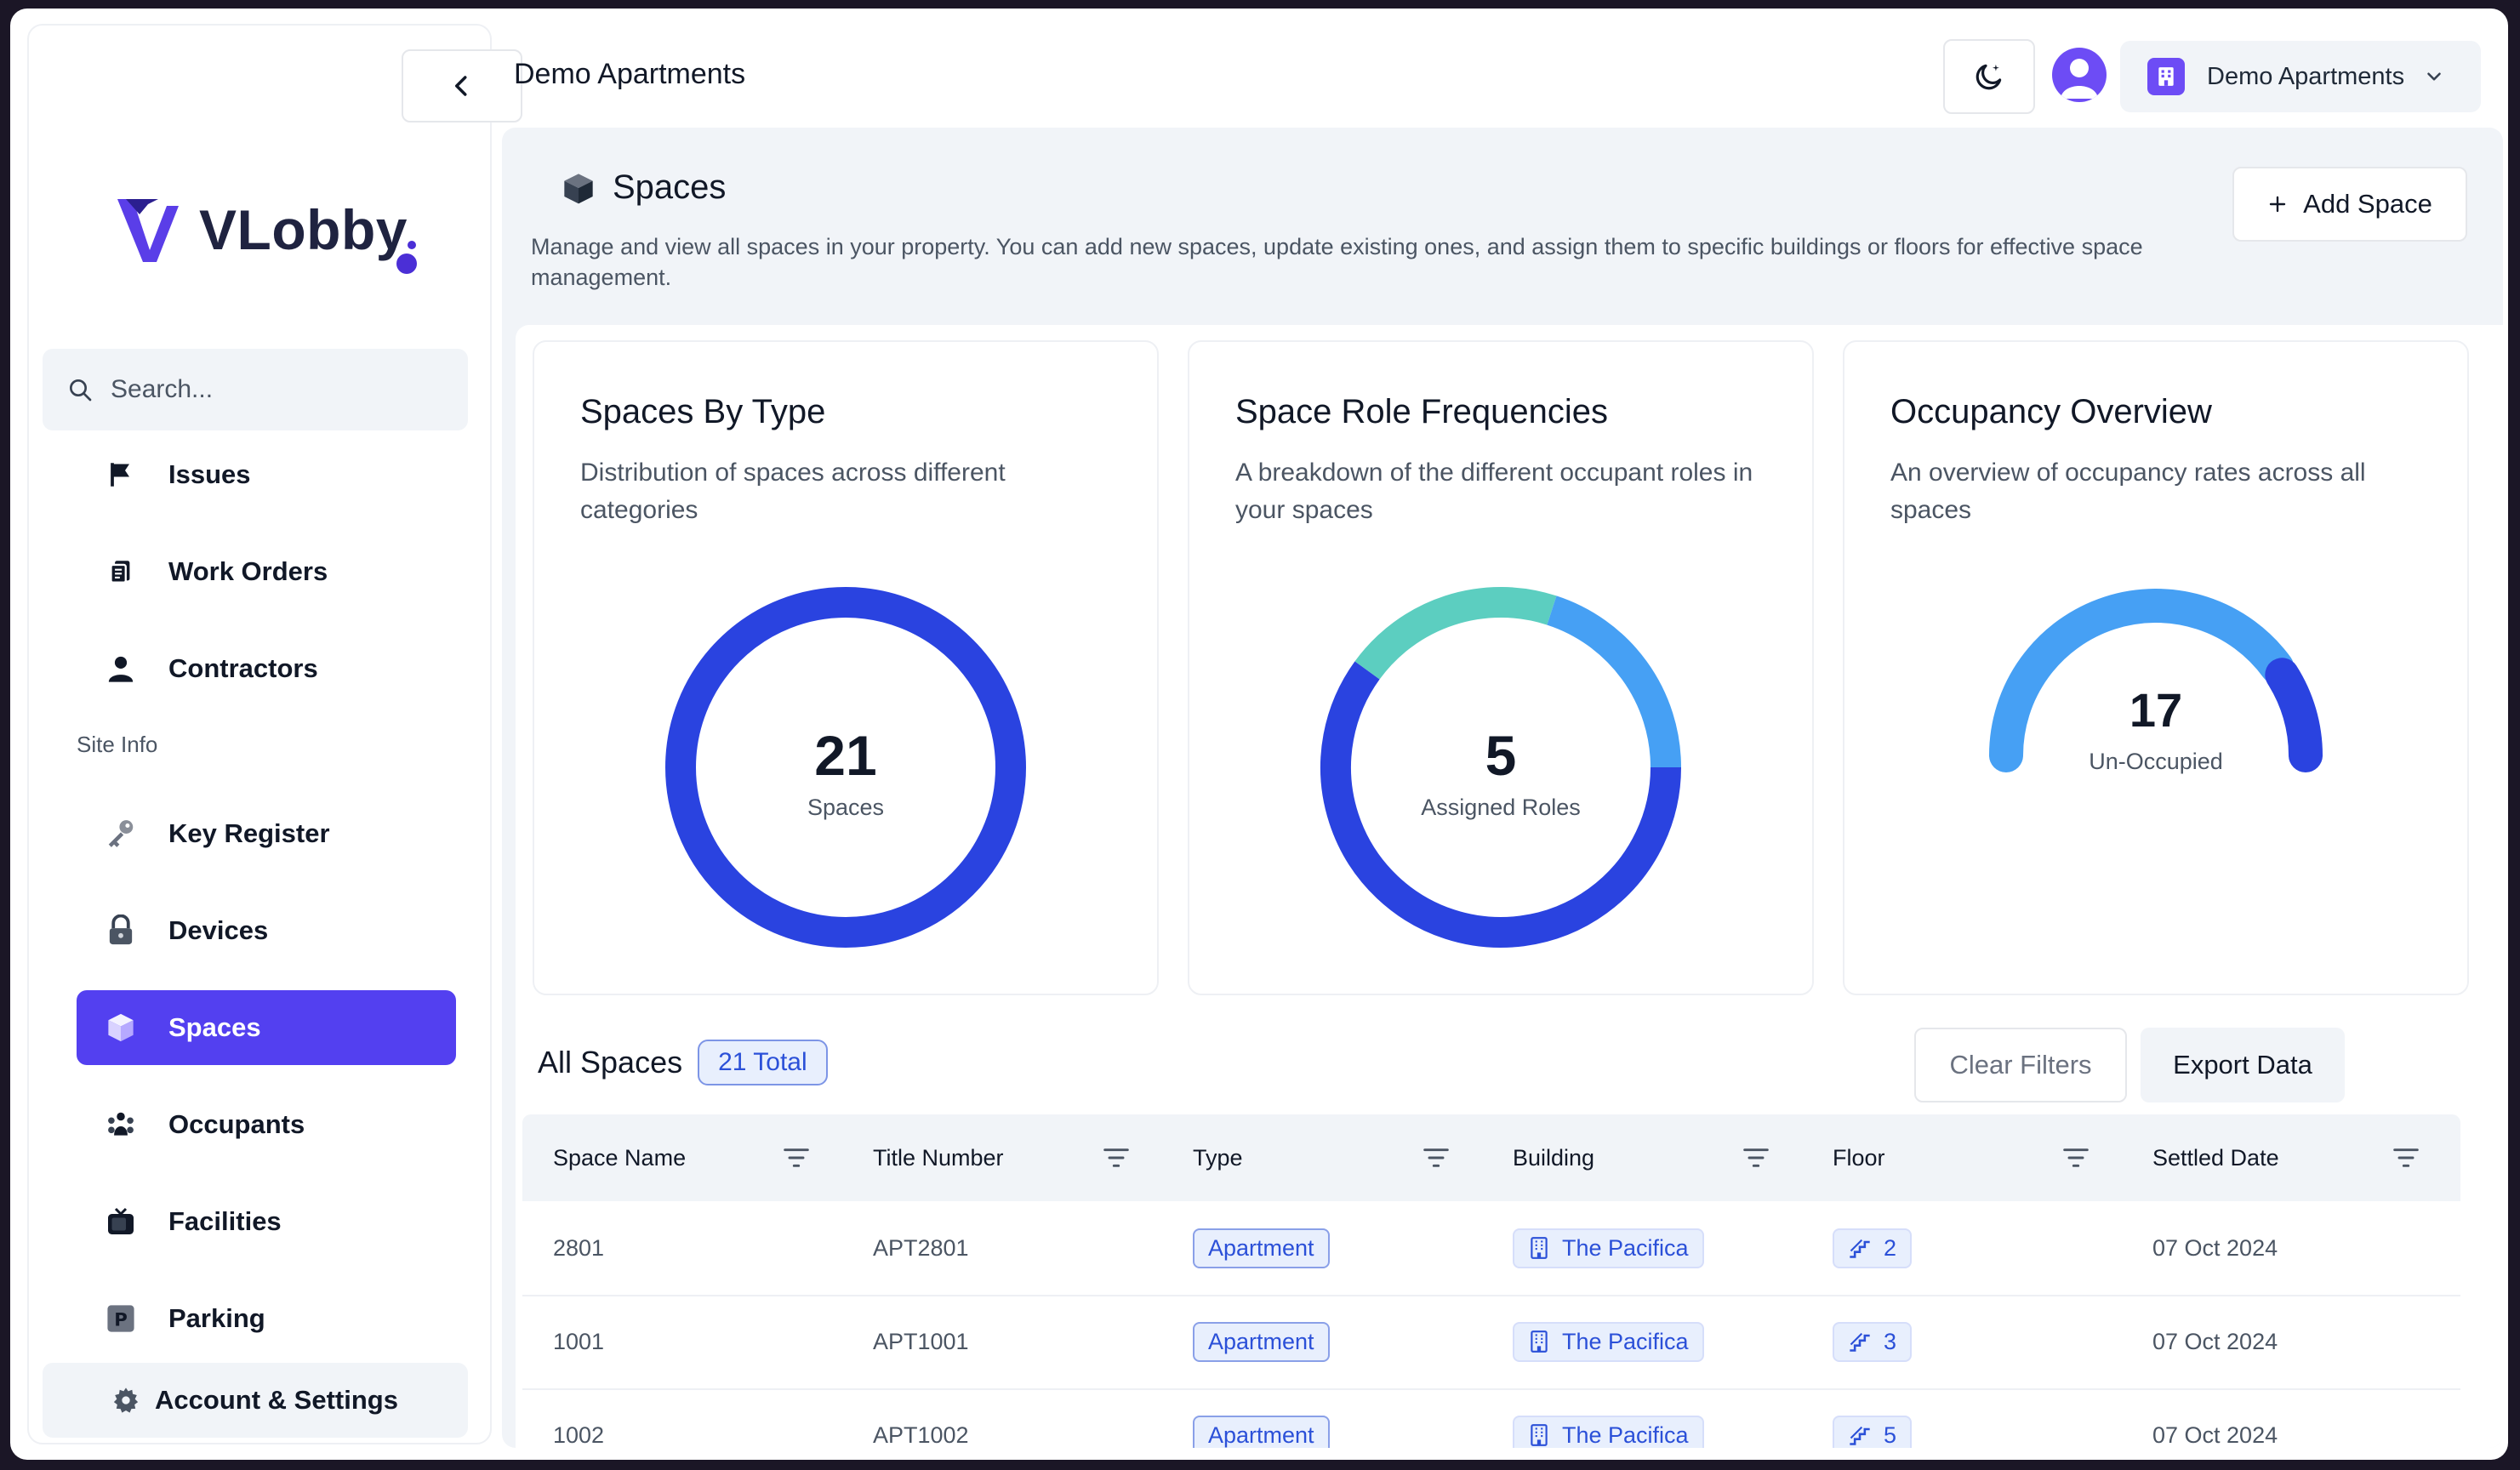 Image resolution: width=2520 pixels, height=1470 pixels. What do you see at coordinates (578, 188) in the screenshot?
I see `cube-icon` at bounding box center [578, 188].